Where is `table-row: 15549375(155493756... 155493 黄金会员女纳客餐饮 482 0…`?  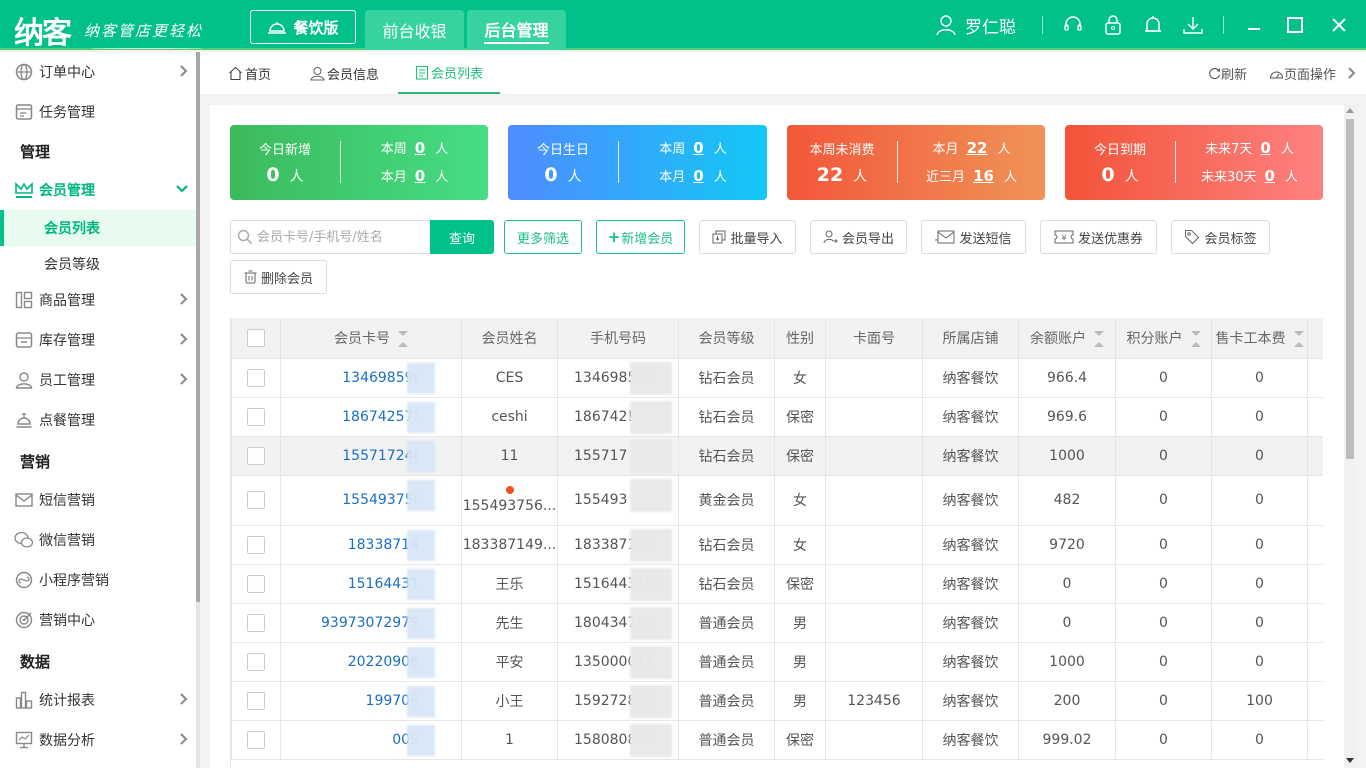
table-row: 15549375(155493756... 155493 黄金会员女纳客餐饮 482 0… is located at coordinates (777, 500).